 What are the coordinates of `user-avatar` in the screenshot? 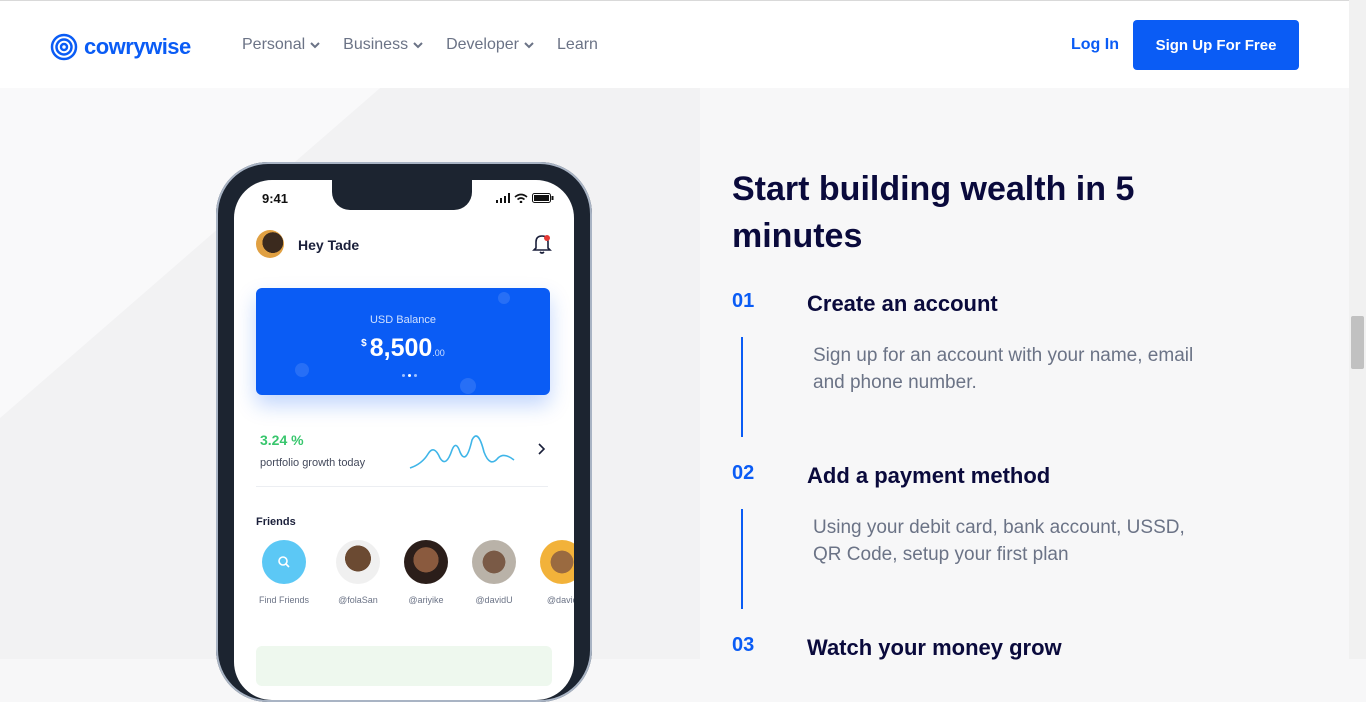 It's located at (270, 244).